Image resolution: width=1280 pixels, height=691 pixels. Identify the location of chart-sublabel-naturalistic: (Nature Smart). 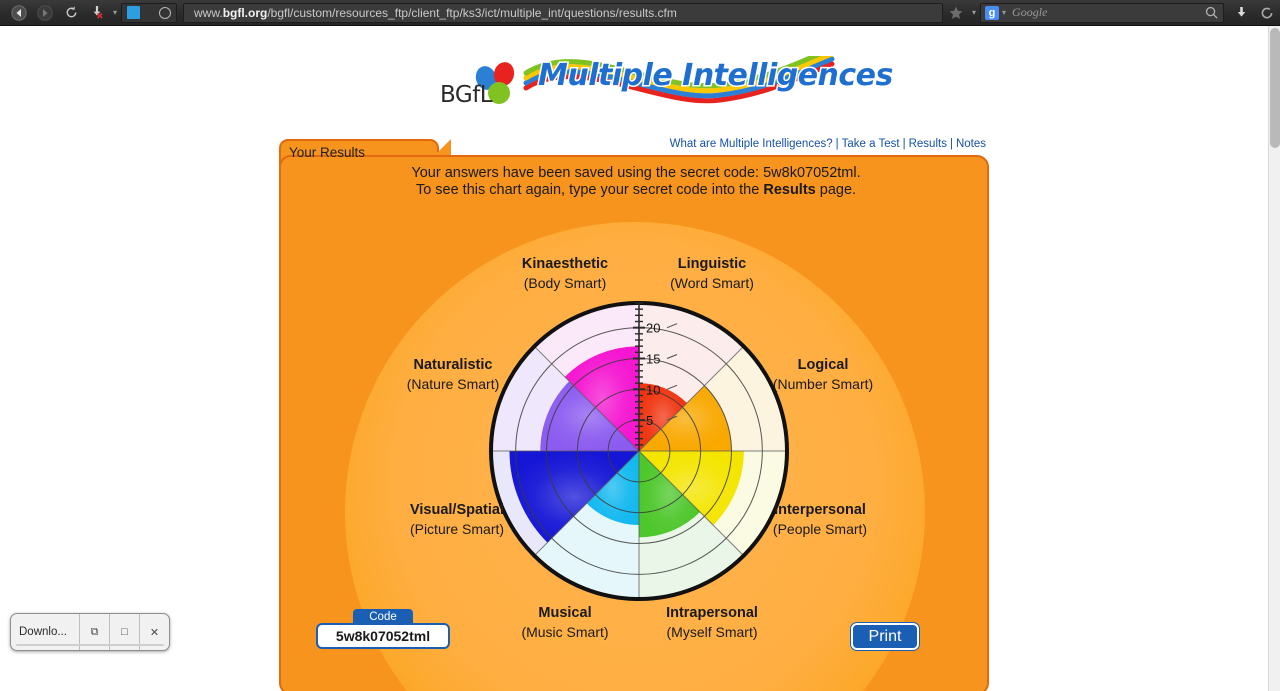
(453, 384).